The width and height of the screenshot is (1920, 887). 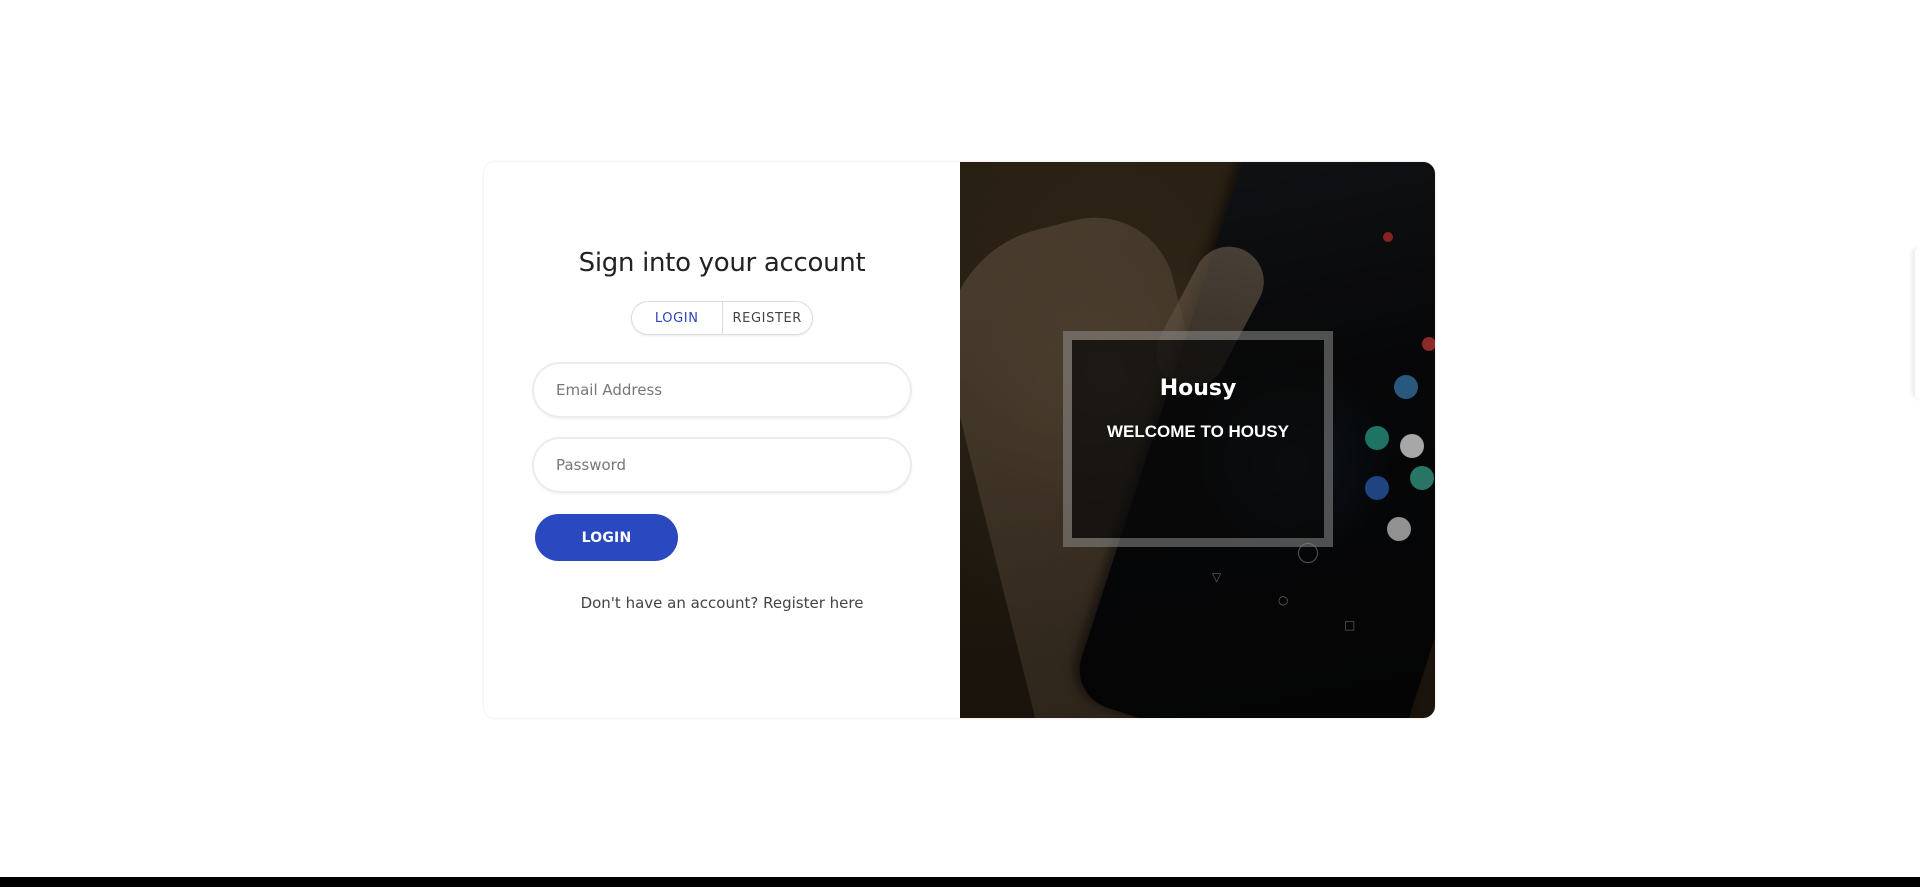 I want to click on auth-tabs: LOGIN REGISTER, so click(x=722, y=318).